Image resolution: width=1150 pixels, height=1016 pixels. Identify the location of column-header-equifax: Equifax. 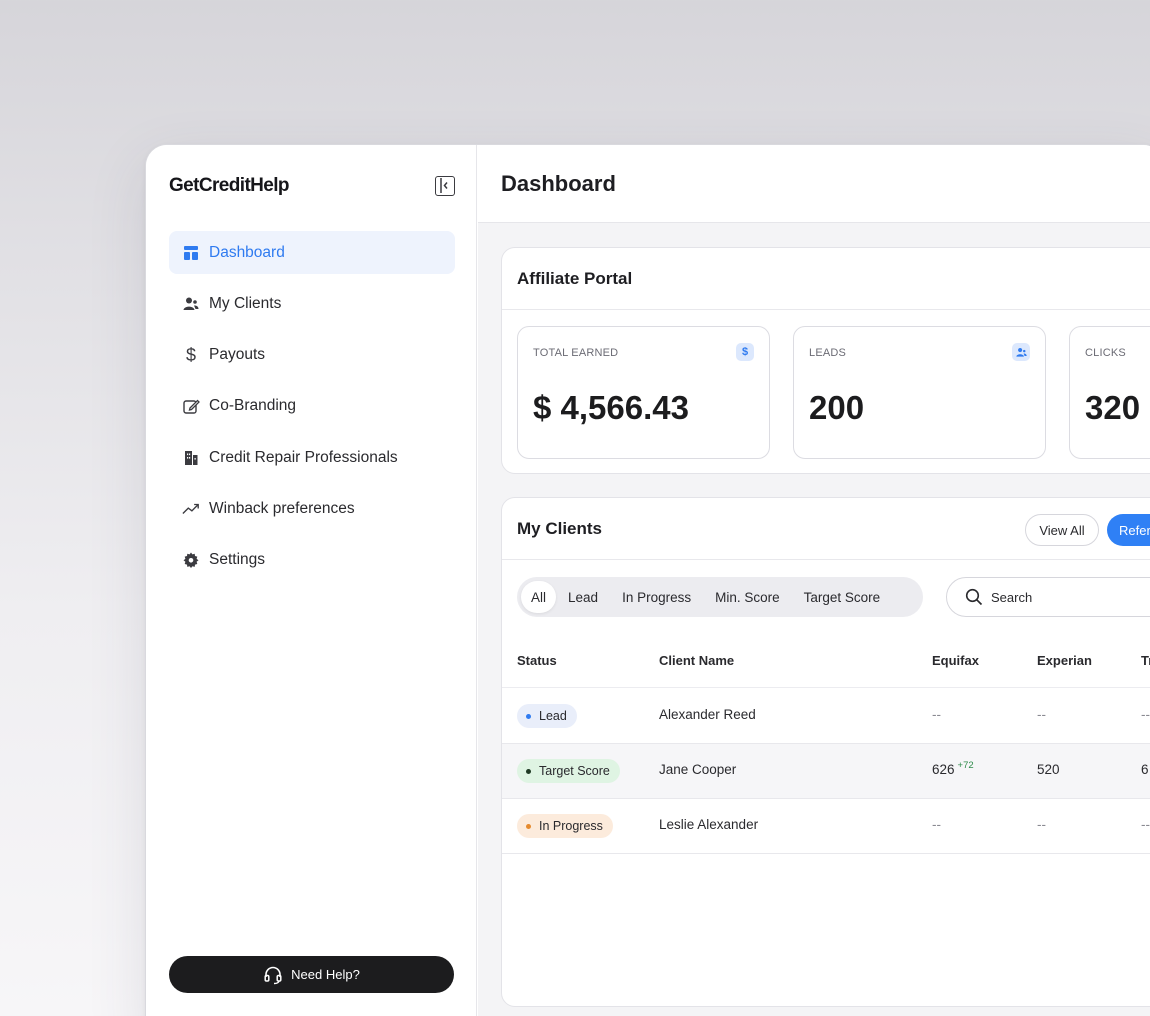
(955, 660).